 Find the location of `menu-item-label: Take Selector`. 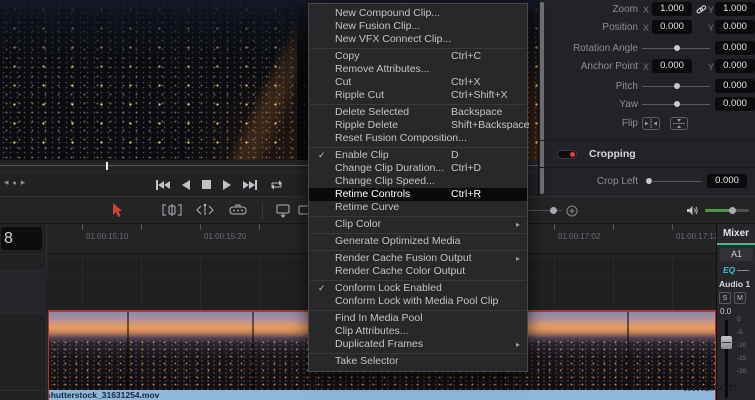

menu-item-label: Take Selector is located at coordinates (367, 361).